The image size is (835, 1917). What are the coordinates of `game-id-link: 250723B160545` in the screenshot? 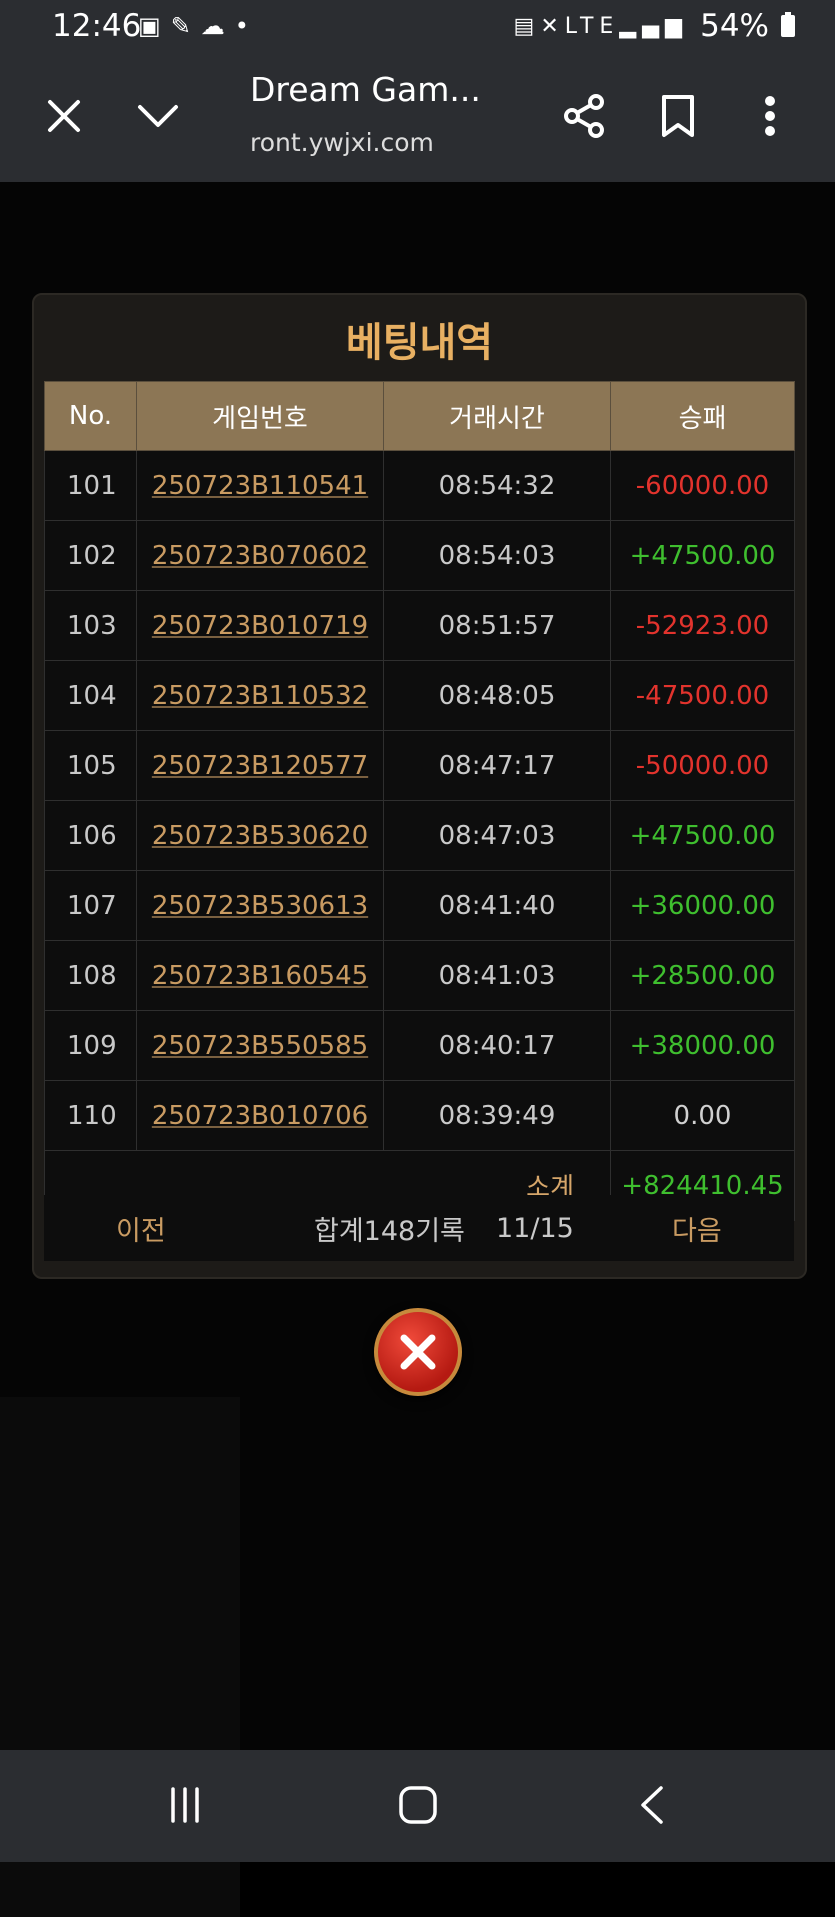 It's located at (260, 976).